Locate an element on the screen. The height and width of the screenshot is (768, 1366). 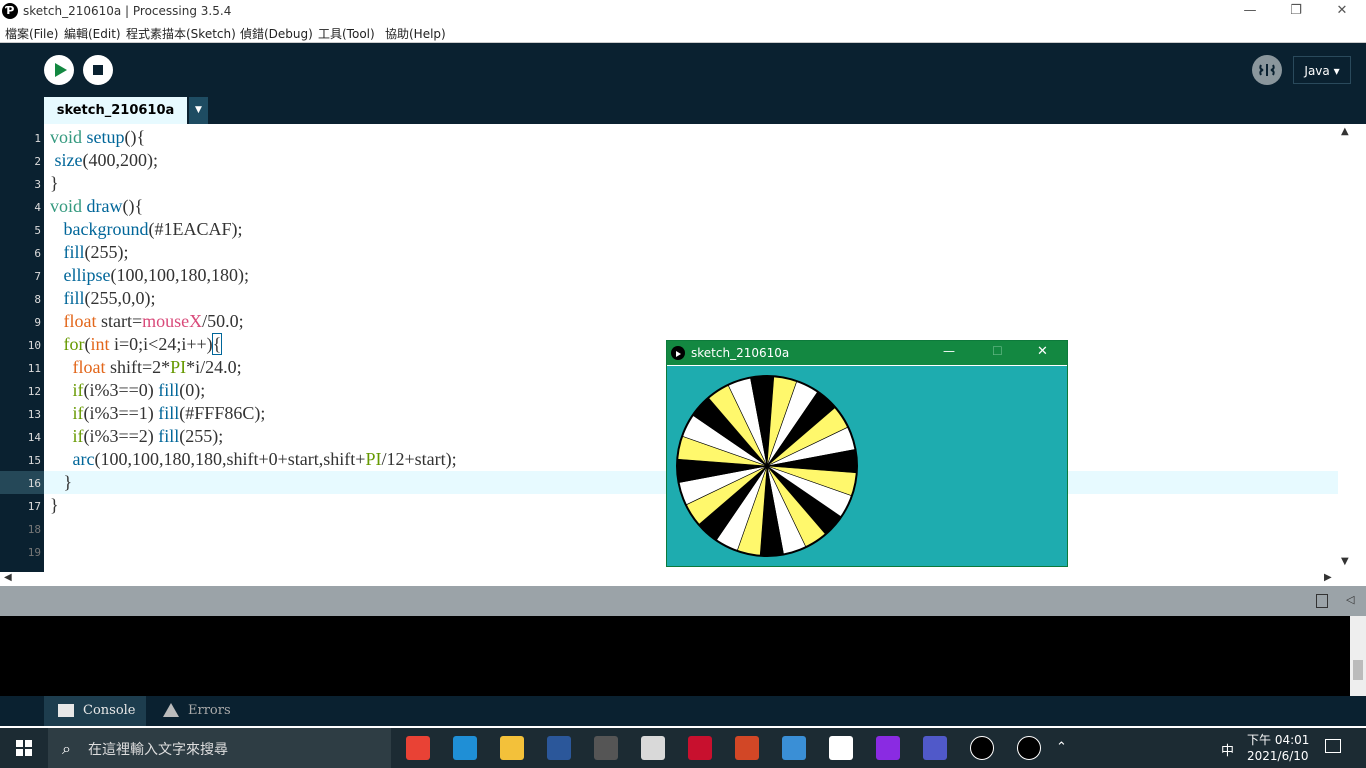
code-line-8: fill(255,0,0); is located at coordinates (109, 298).